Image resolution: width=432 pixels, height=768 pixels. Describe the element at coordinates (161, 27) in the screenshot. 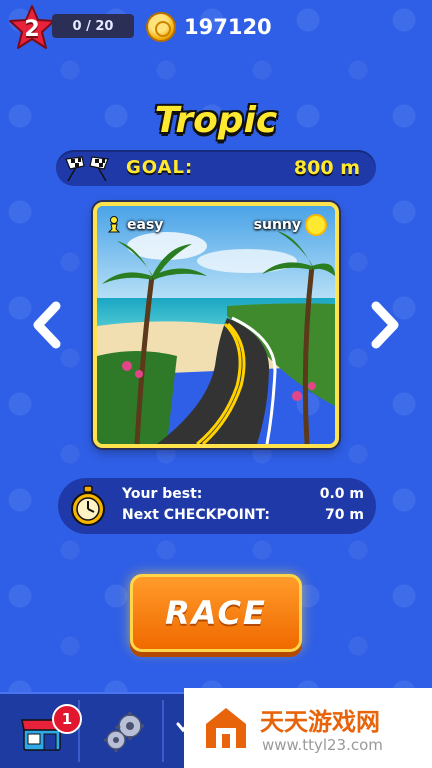

I see `coin-icon` at that location.